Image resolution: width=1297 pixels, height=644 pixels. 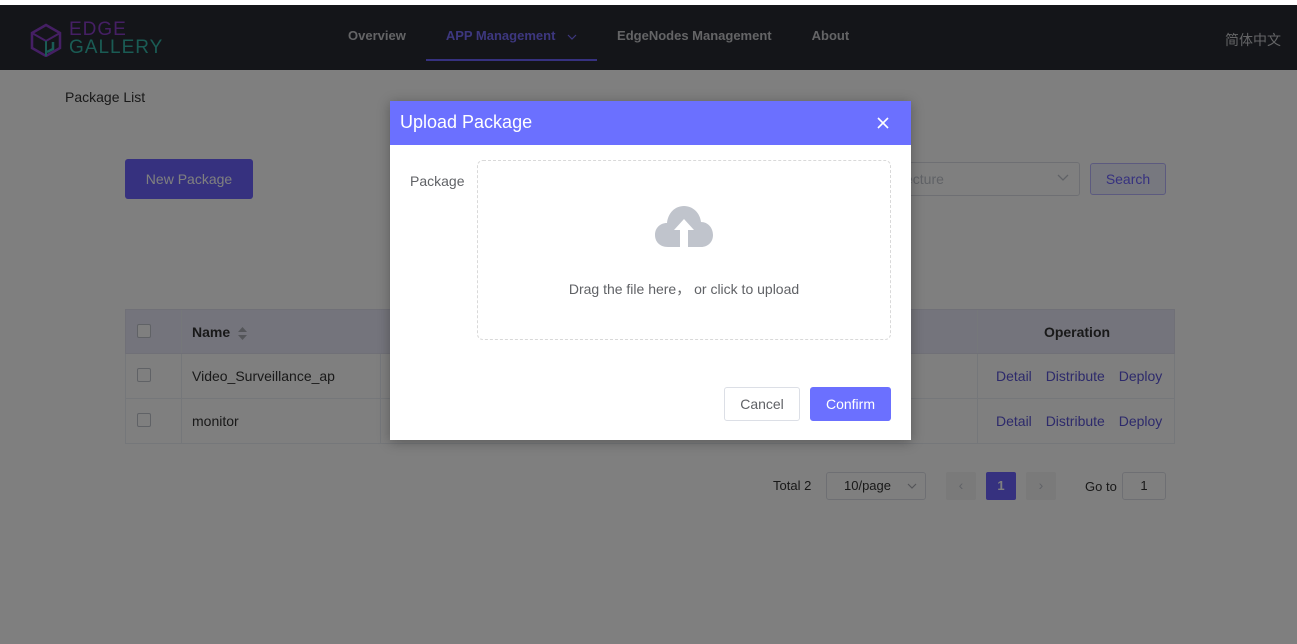 What do you see at coordinates (762, 404) in the screenshot?
I see `cancel-button: Cancel` at bounding box center [762, 404].